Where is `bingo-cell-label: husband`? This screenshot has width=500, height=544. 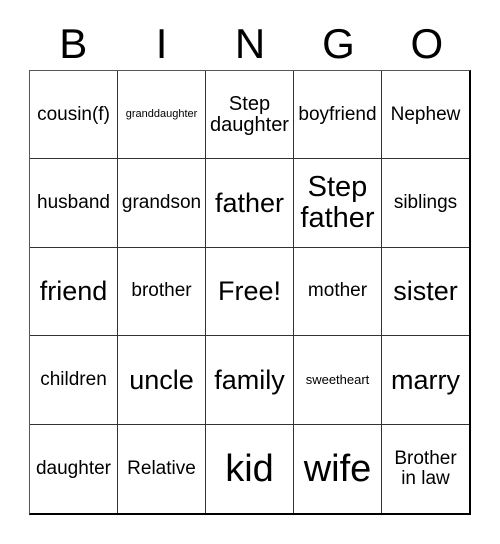
bingo-cell-label: husband is located at coordinates (73, 203).